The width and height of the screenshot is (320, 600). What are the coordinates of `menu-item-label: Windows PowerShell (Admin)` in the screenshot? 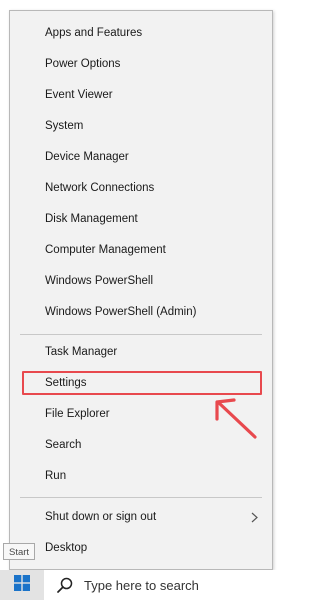 It's located at (121, 312).